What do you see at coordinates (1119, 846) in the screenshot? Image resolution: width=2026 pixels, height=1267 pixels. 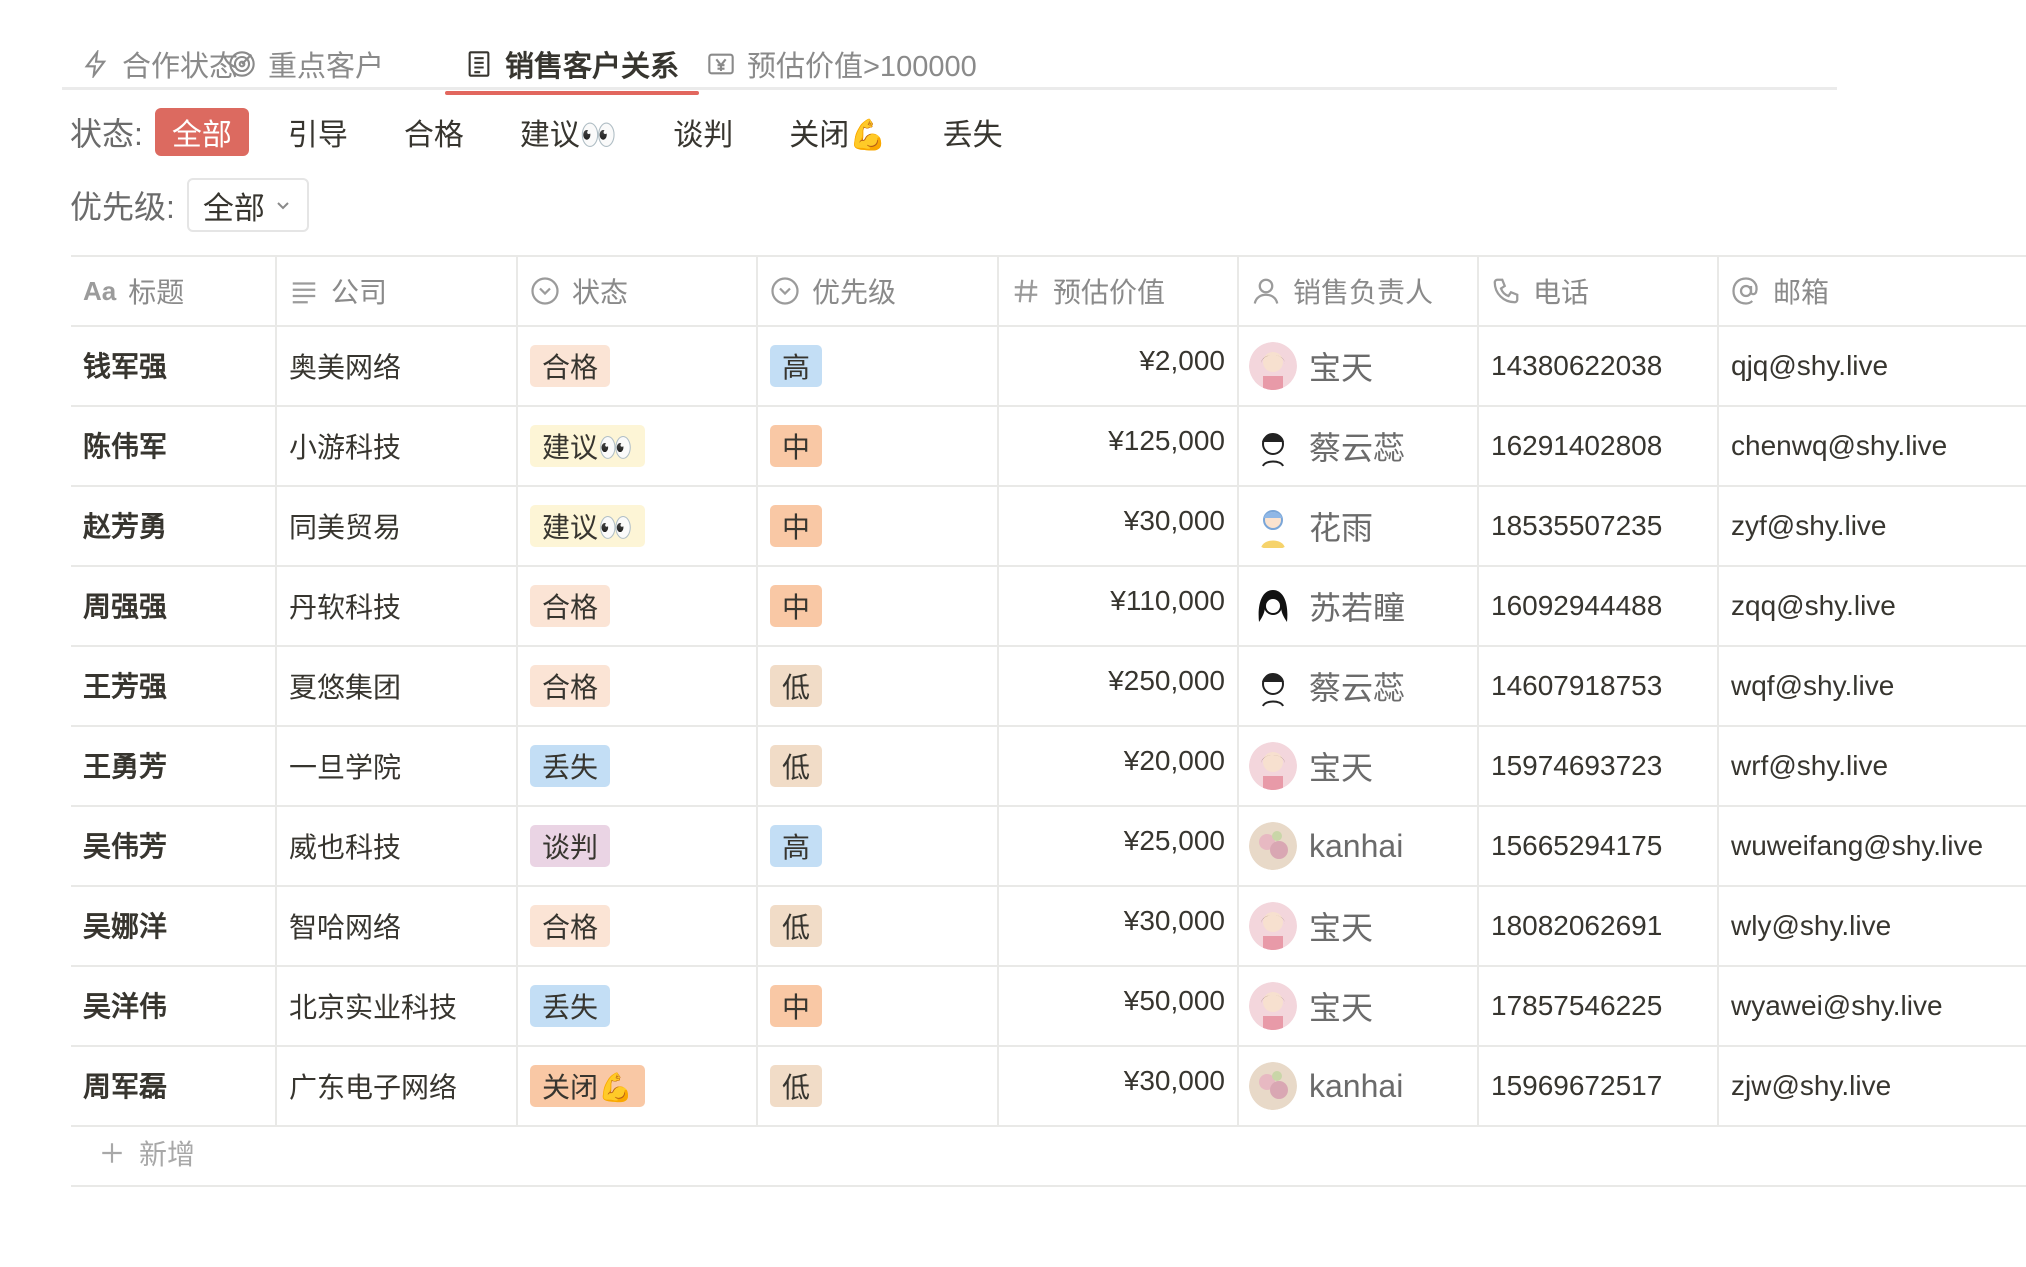 I see `cell-estimated-value: ¥25,000` at bounding box center [1119, 846].